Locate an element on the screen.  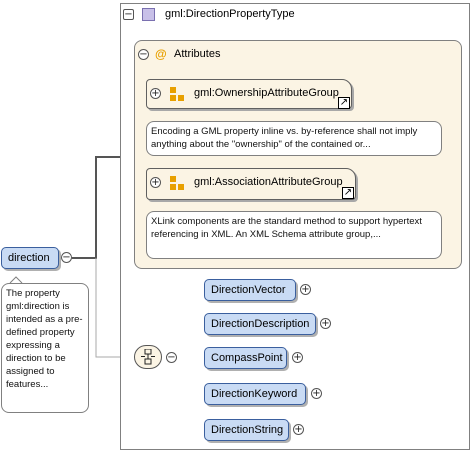
ownership-expand-button: + is located at coordinates (155, 93).